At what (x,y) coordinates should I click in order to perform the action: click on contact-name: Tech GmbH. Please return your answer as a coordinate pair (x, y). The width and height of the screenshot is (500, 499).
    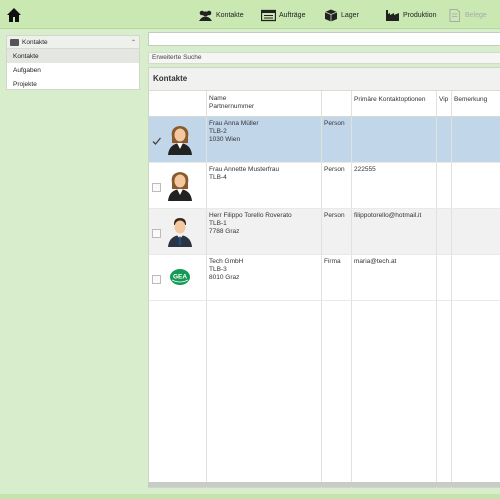
    Looking at the image, I should click on (264, 262).